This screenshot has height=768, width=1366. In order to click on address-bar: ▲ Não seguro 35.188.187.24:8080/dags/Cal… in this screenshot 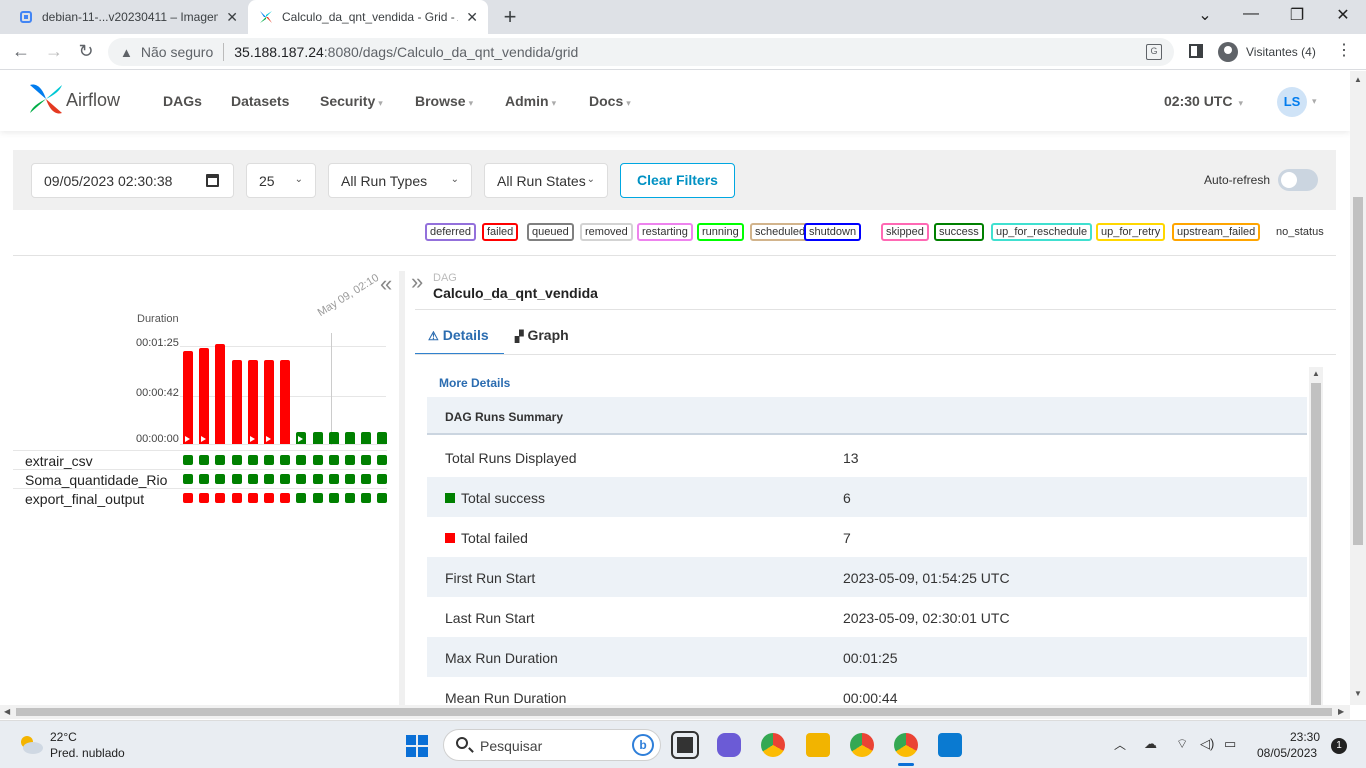, I will do `click(641, 52)`.